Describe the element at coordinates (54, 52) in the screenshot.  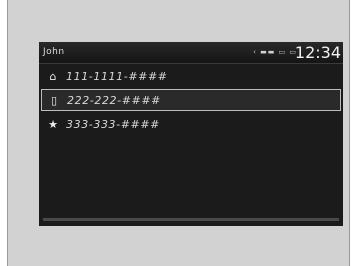
I see `contact-name: John` at that location.